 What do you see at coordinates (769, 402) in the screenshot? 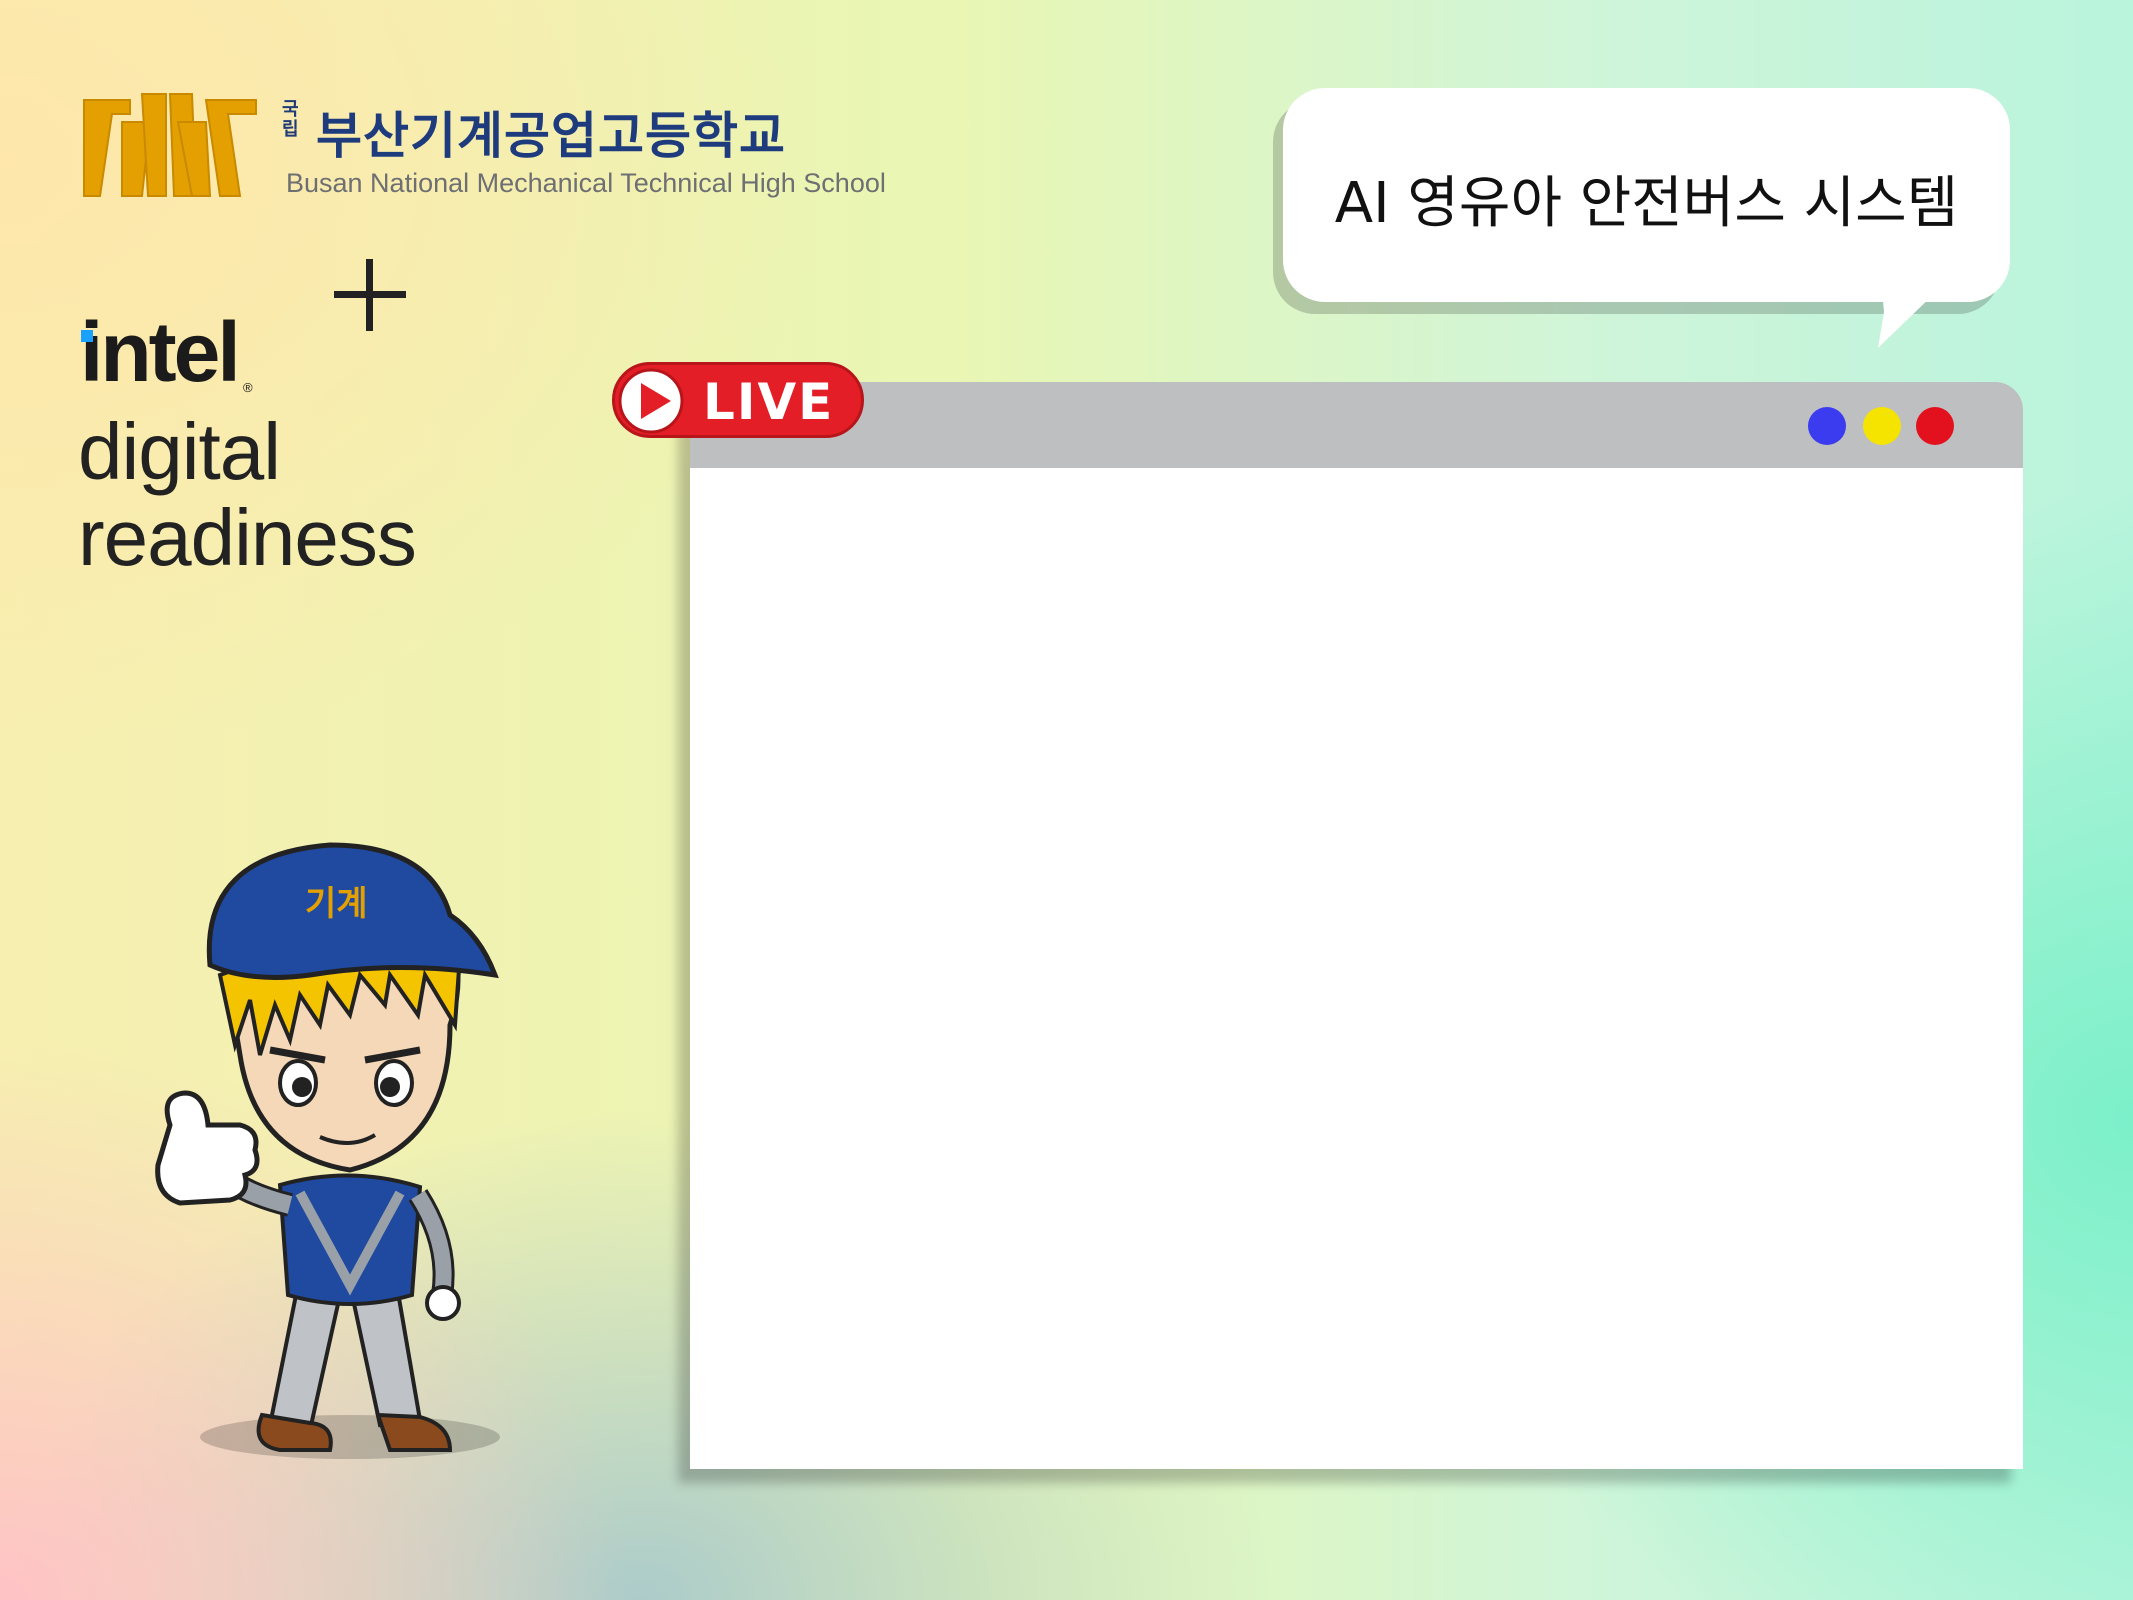
I see `live-label: LIVE` at bounding box center [769, 402].